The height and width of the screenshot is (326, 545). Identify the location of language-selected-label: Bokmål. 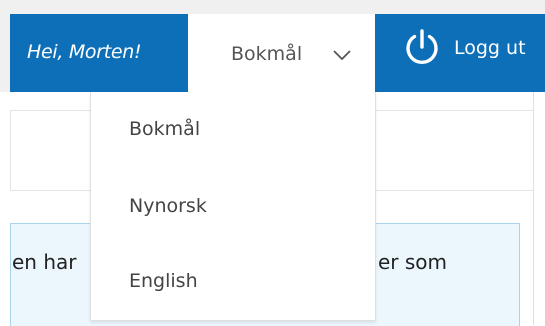
(267, 54).